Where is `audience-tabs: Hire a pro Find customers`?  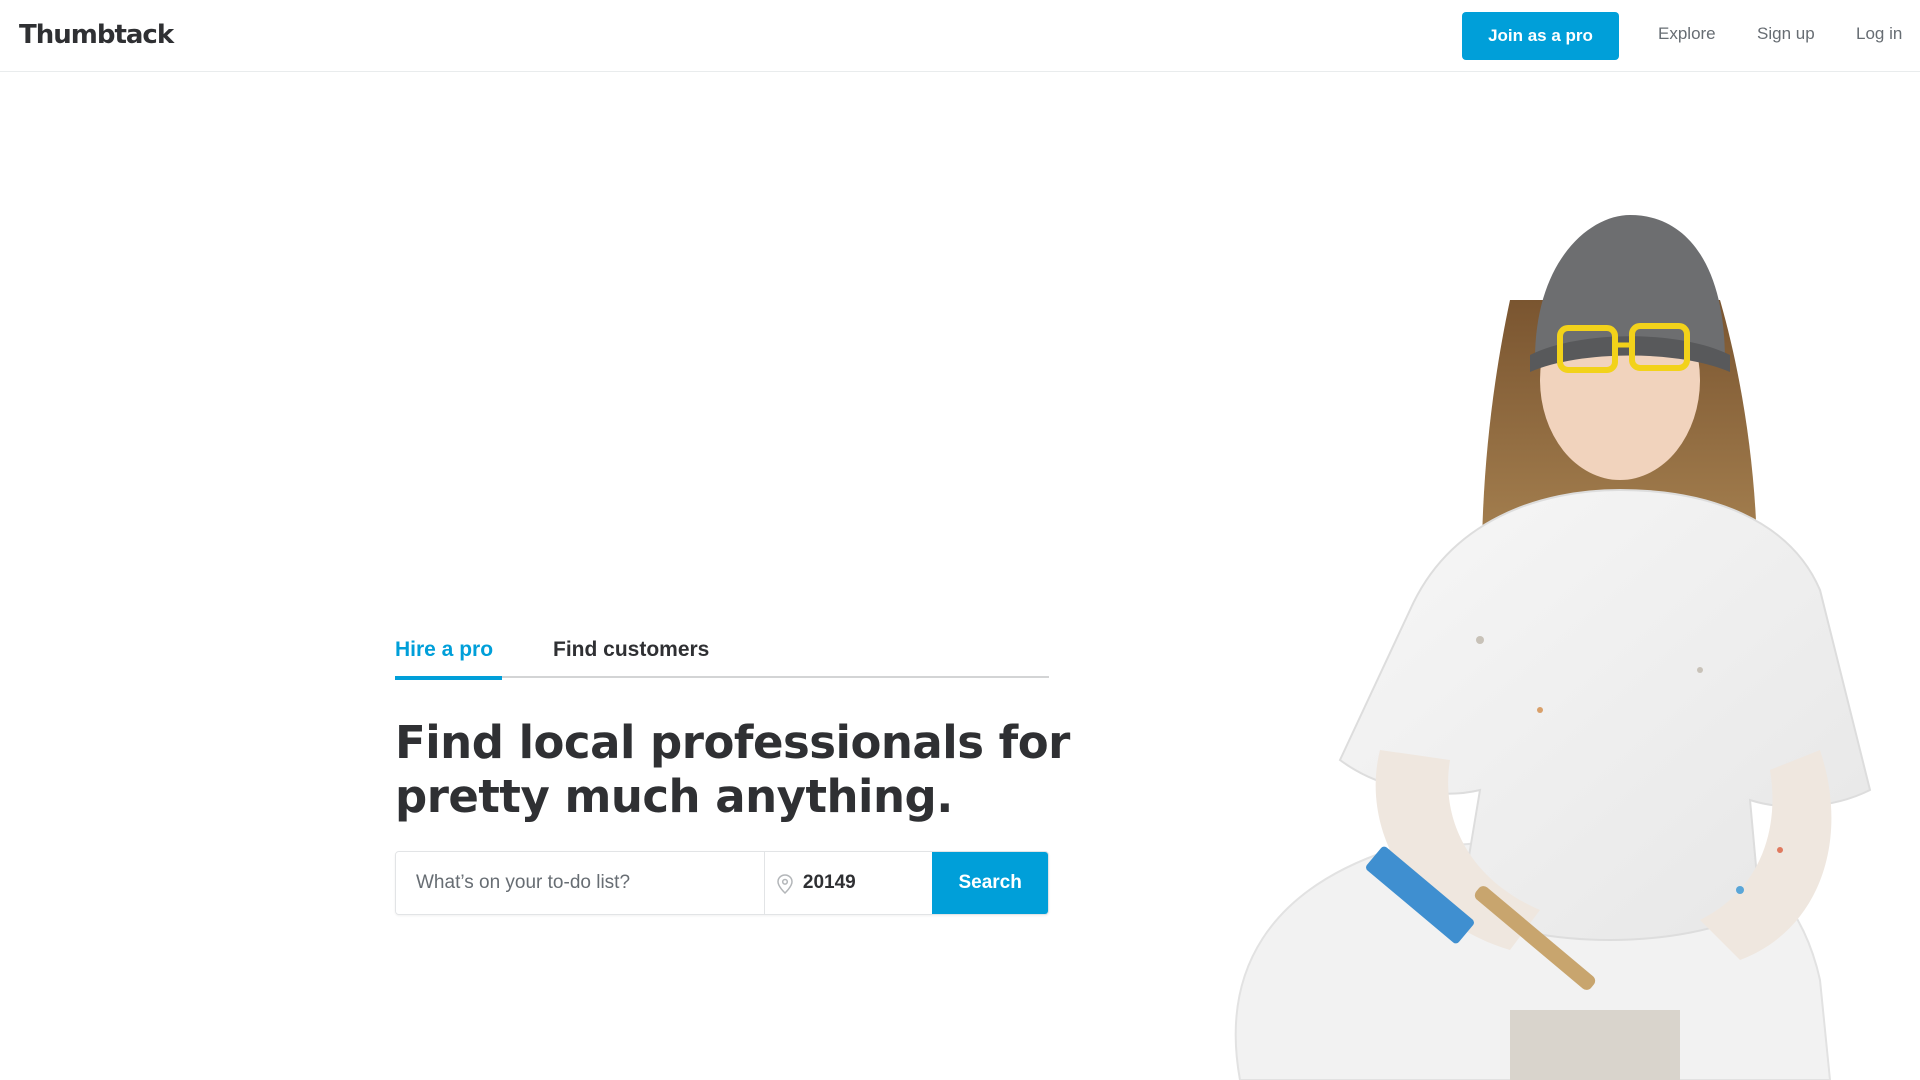
audience-tabs: Hire a pro Find customers is located at coordinates (722, 650).